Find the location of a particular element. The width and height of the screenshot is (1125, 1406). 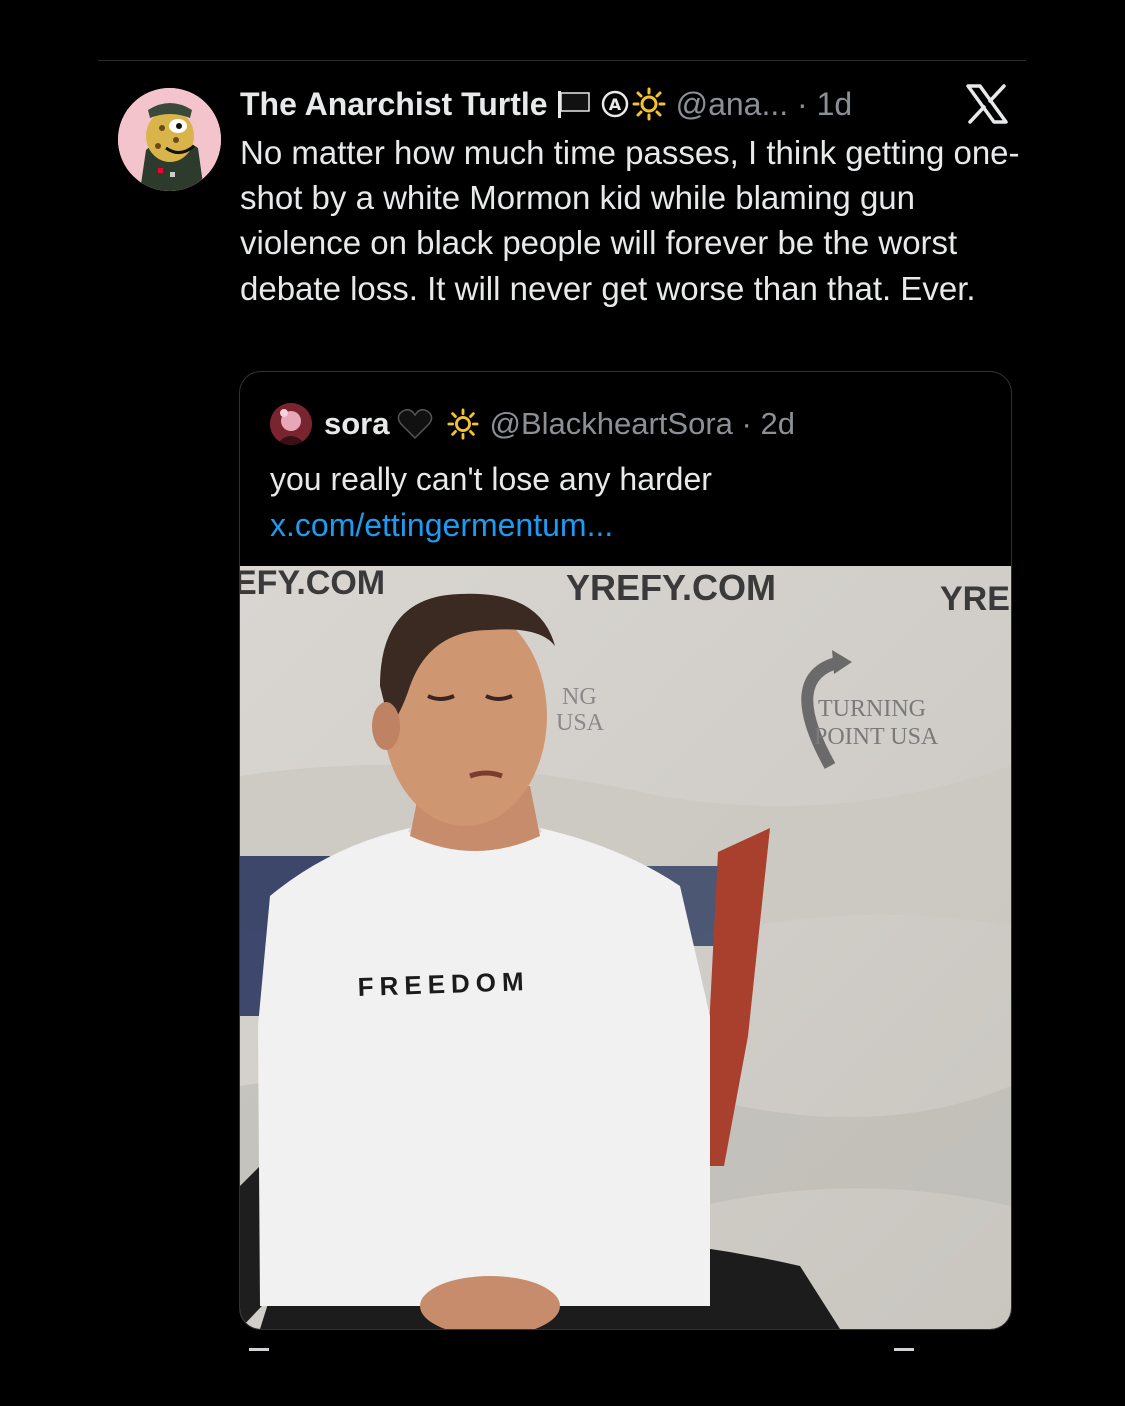

author-display-name: The Anarchist Turtle is located at coordinates (394, 104).